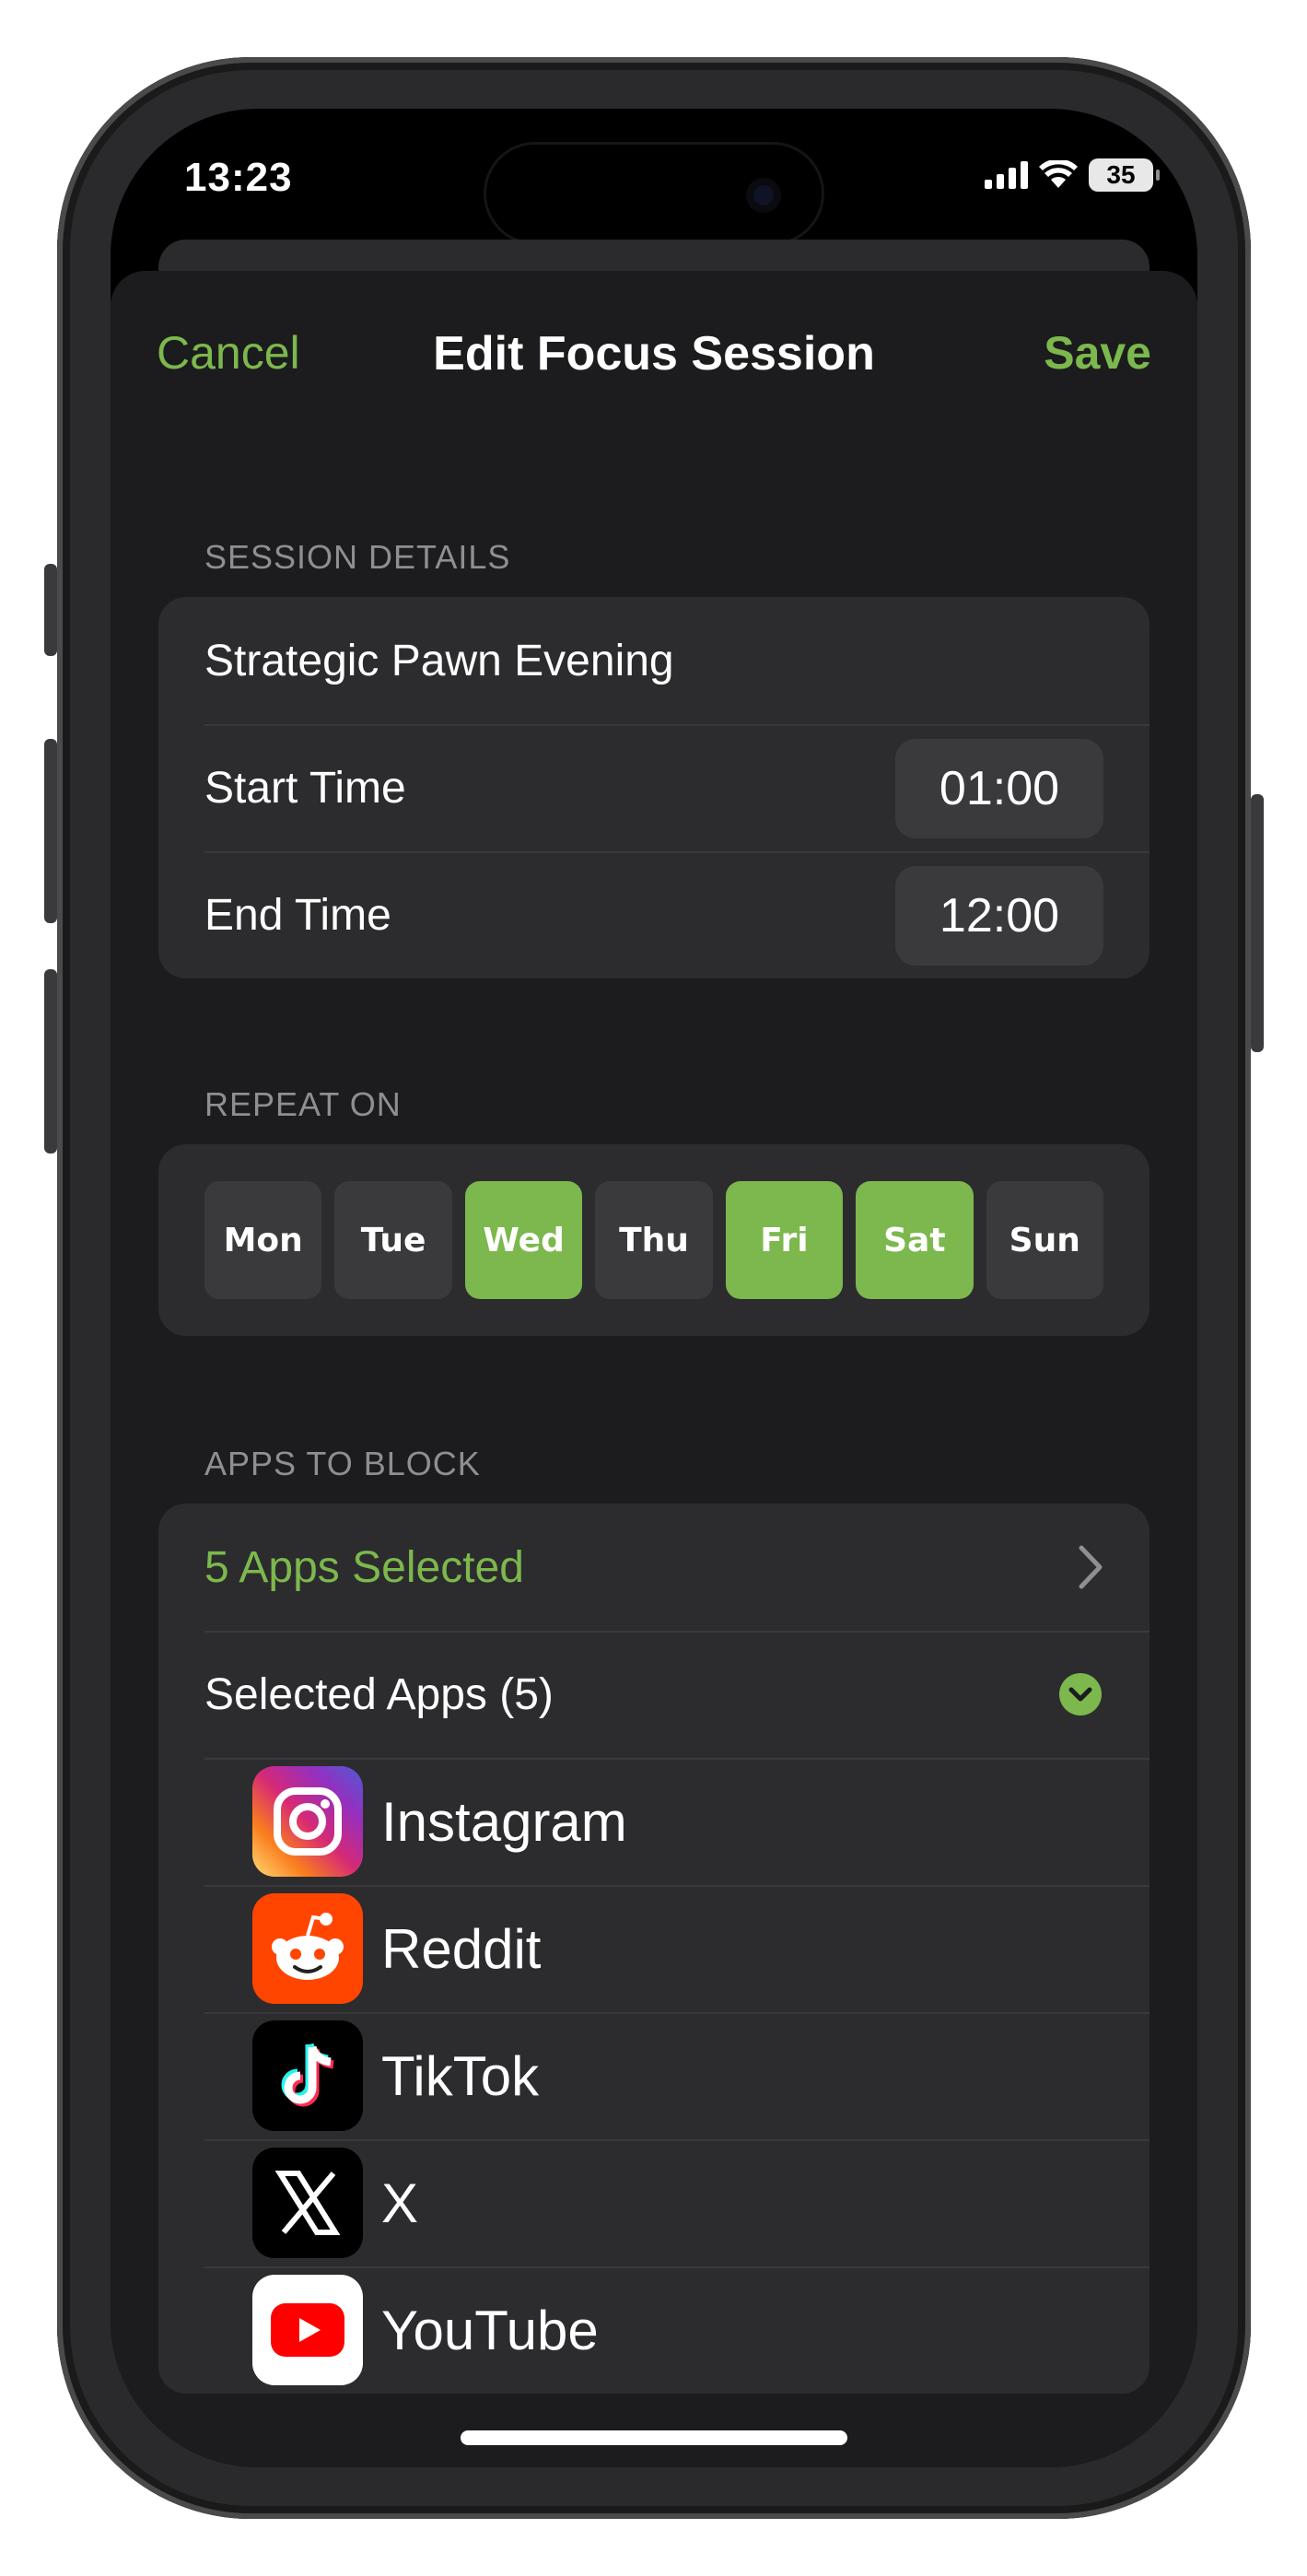 This screenshot has width=1307, height=2576. I want to click on chevron-right-icon, so click(1091, 1567).